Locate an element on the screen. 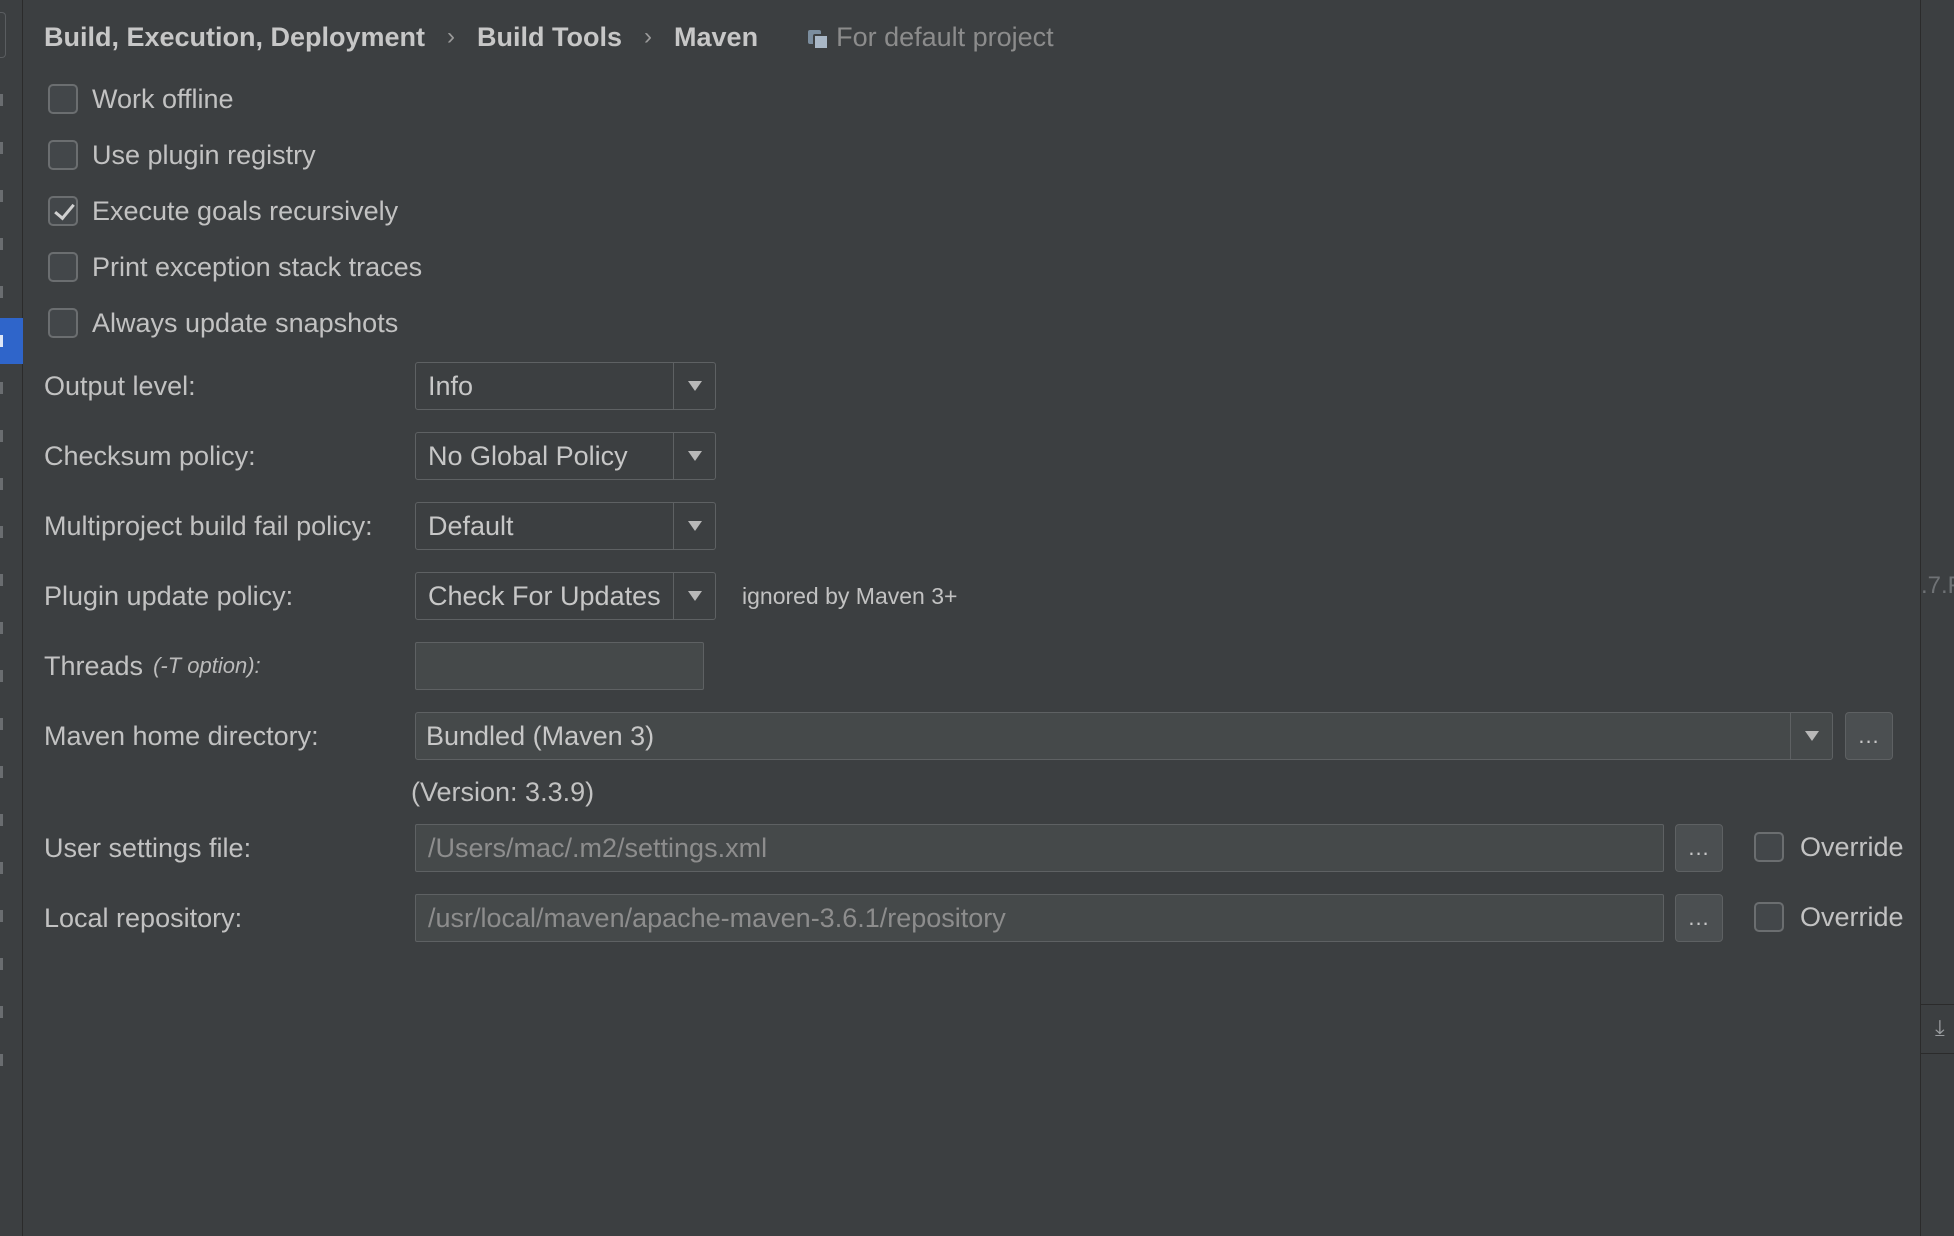 The width and height of the screenshot is (1954, 1236). local-repository-label: Local repository: is located at coordinates (143, 917).